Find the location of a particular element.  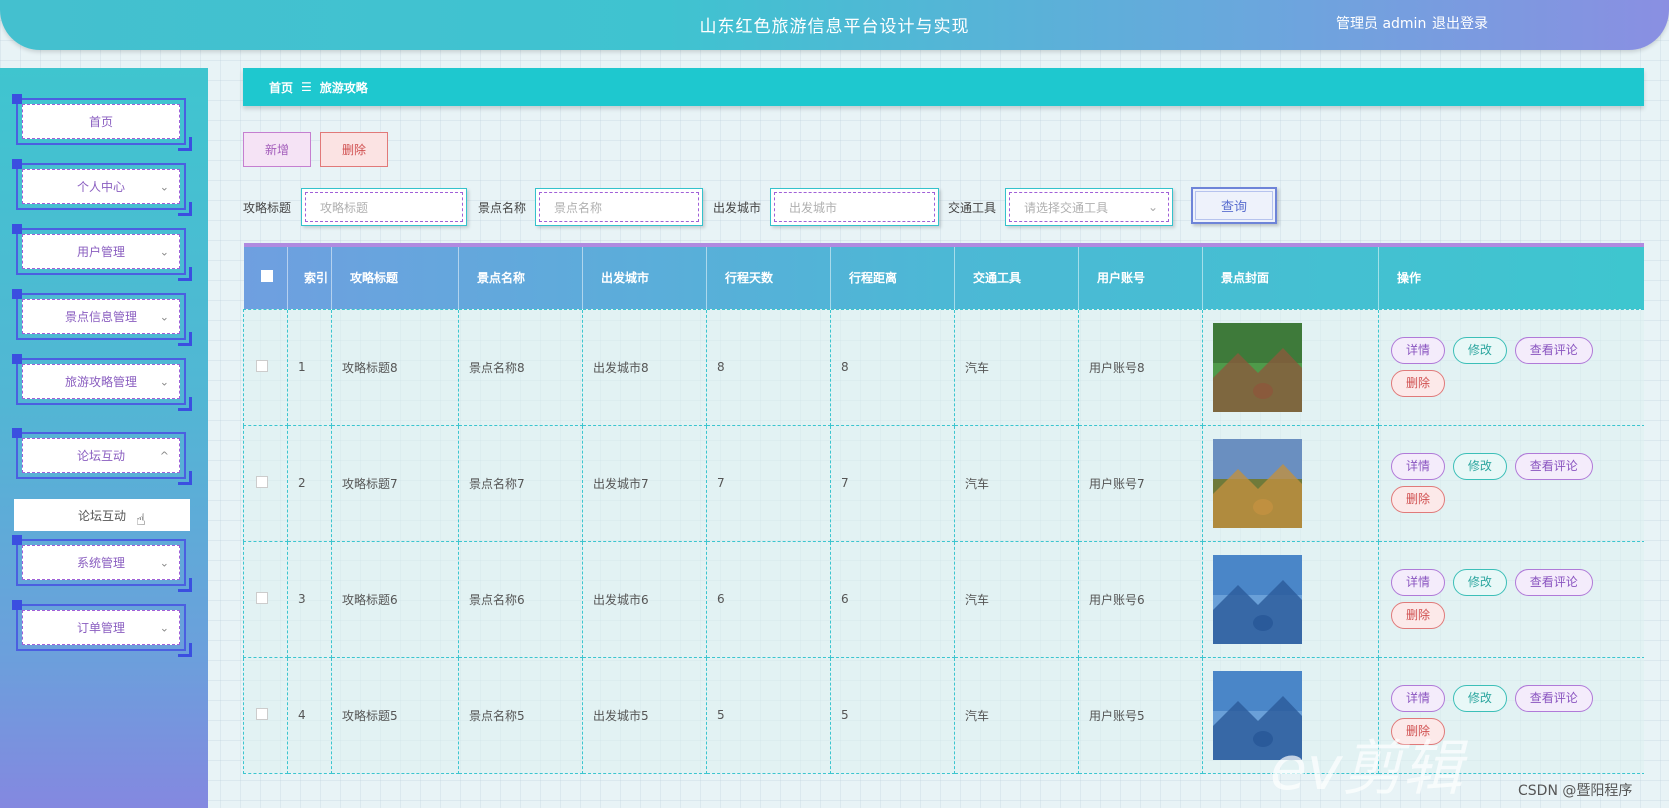

cell-days: 6 is located at coordinates (768, 599).